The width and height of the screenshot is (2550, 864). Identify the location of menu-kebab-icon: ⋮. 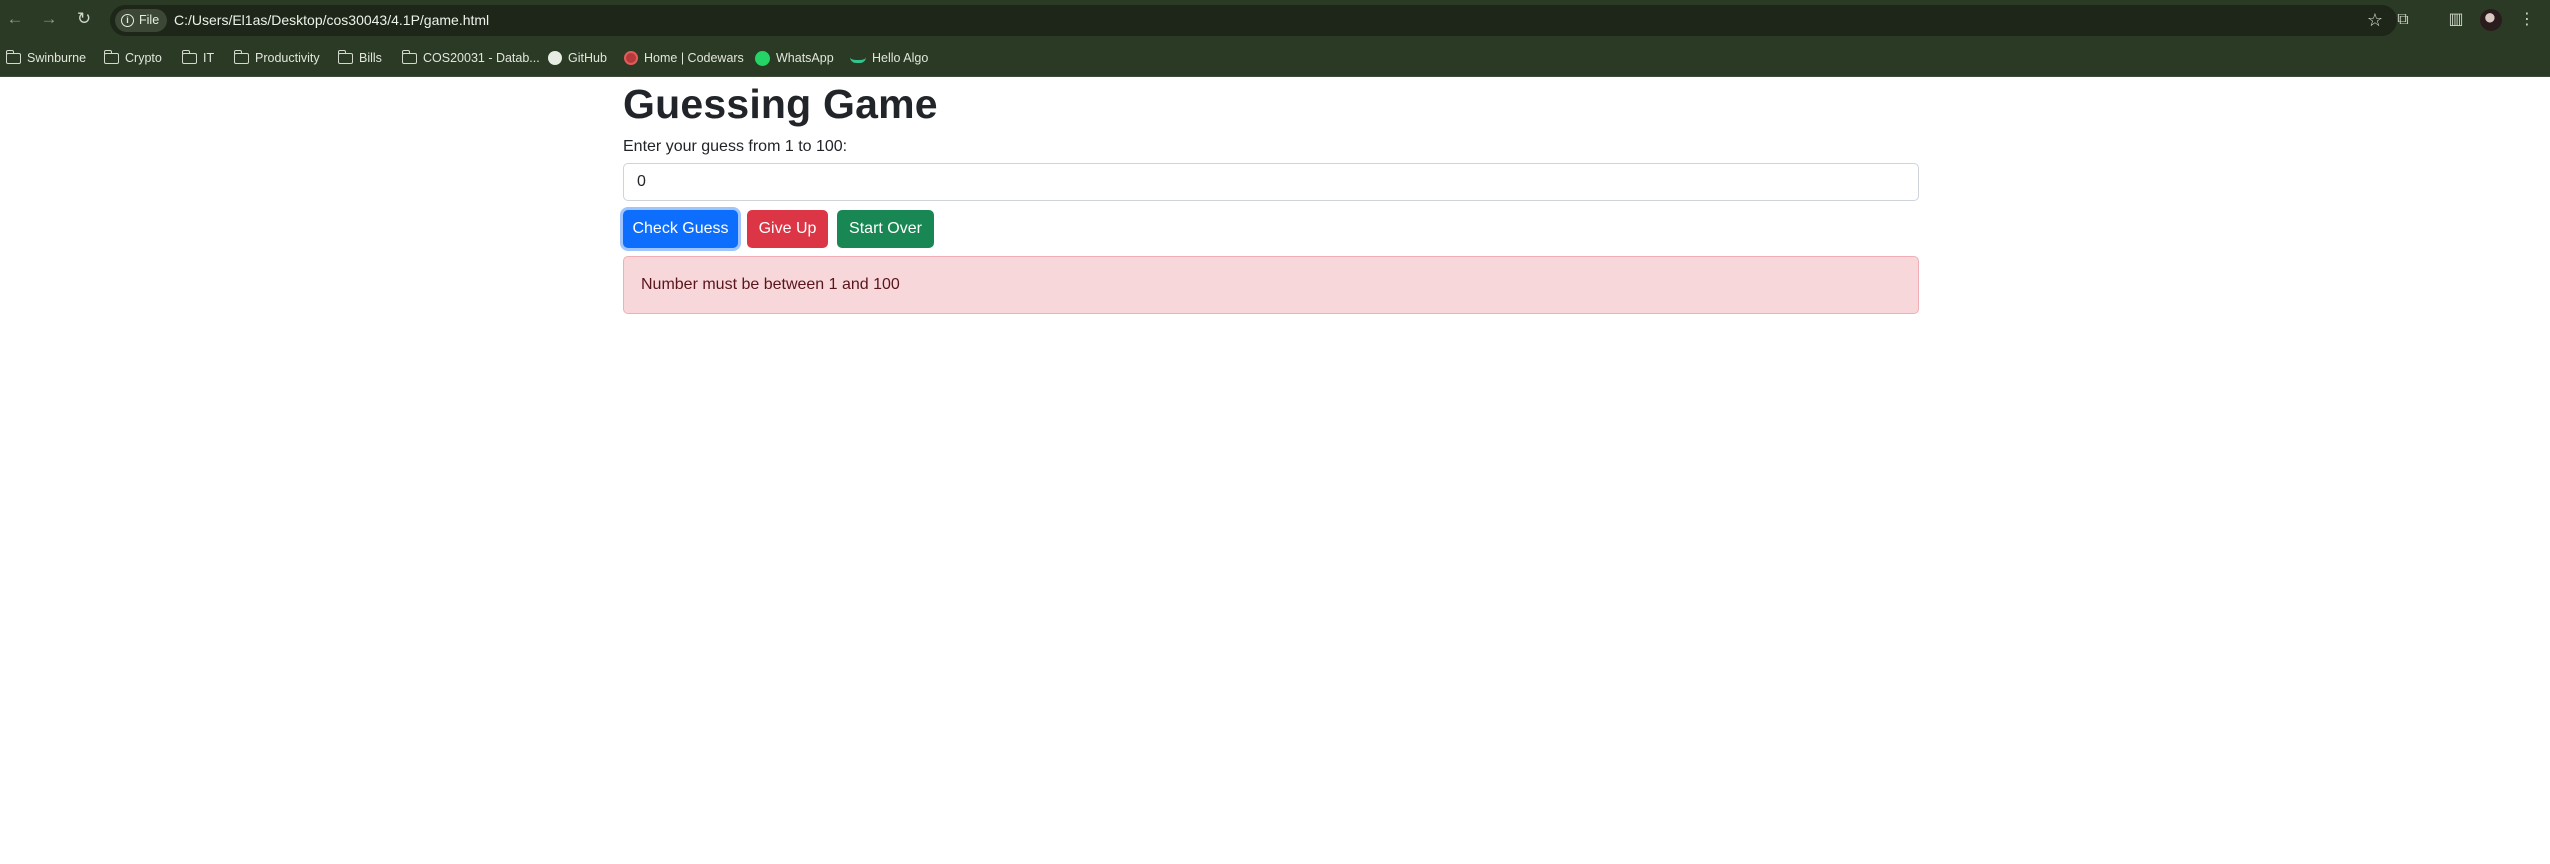
(2527, 20).